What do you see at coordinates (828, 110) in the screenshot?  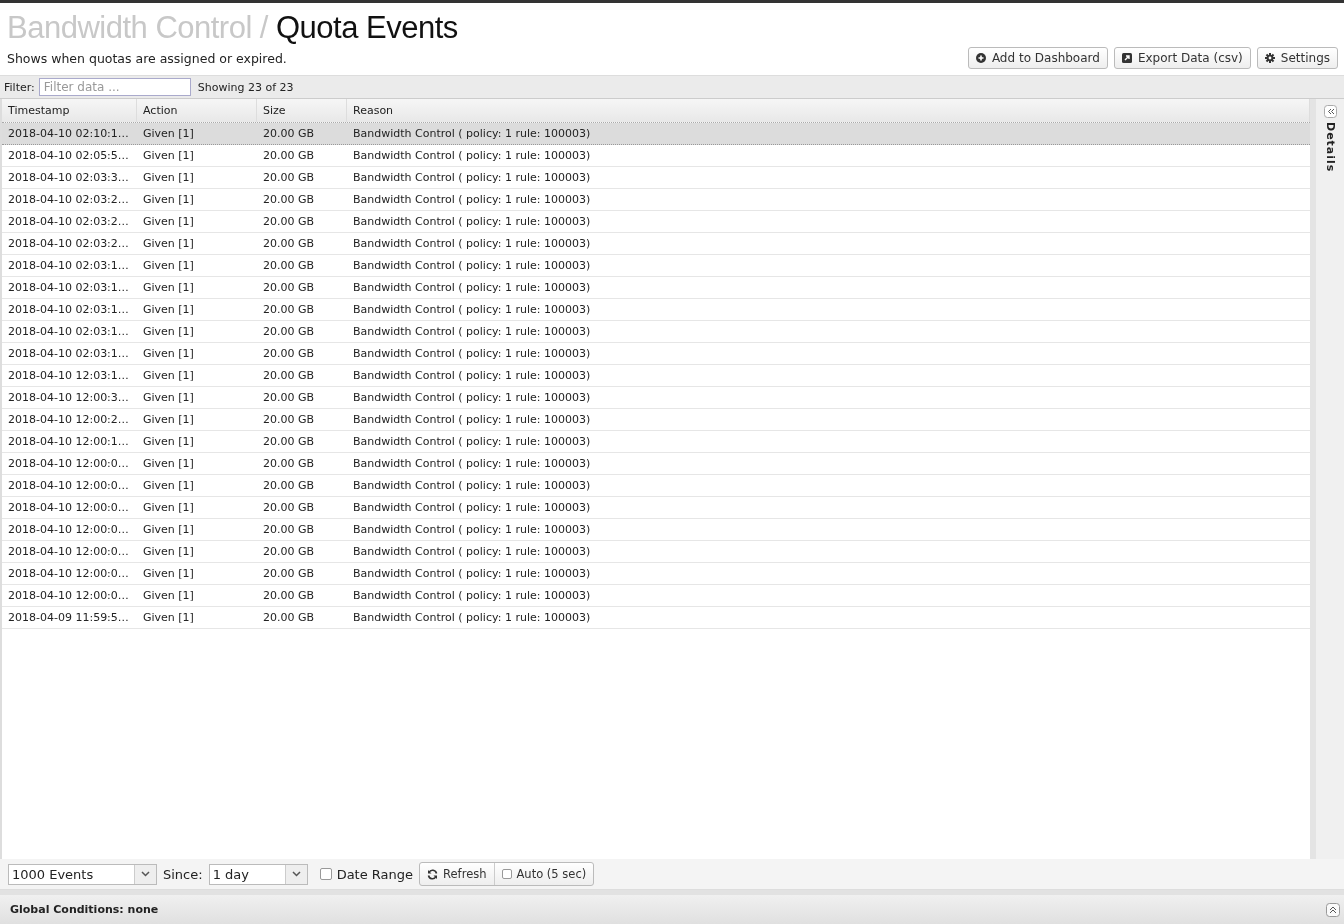 I see `column-header: Reason` at bounding box center [828, 110].